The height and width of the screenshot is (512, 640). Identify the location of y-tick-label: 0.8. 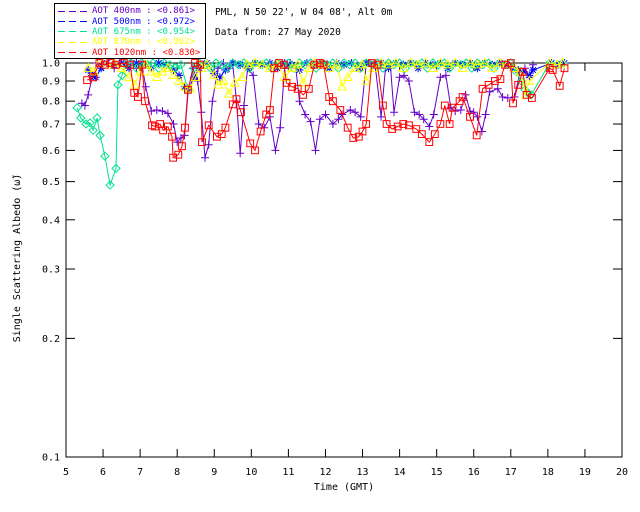
(51, 102).